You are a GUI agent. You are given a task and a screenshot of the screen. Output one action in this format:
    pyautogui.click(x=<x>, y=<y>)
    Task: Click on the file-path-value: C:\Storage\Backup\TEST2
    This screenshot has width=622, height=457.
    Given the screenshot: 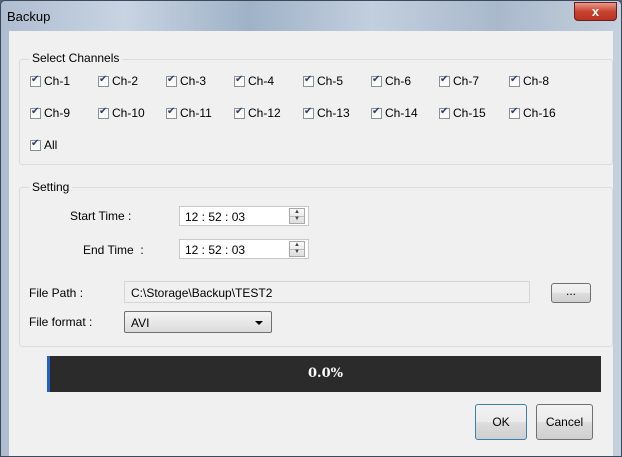 What is the action you would take?
    pyautogui.click(x=202, y=293)
    